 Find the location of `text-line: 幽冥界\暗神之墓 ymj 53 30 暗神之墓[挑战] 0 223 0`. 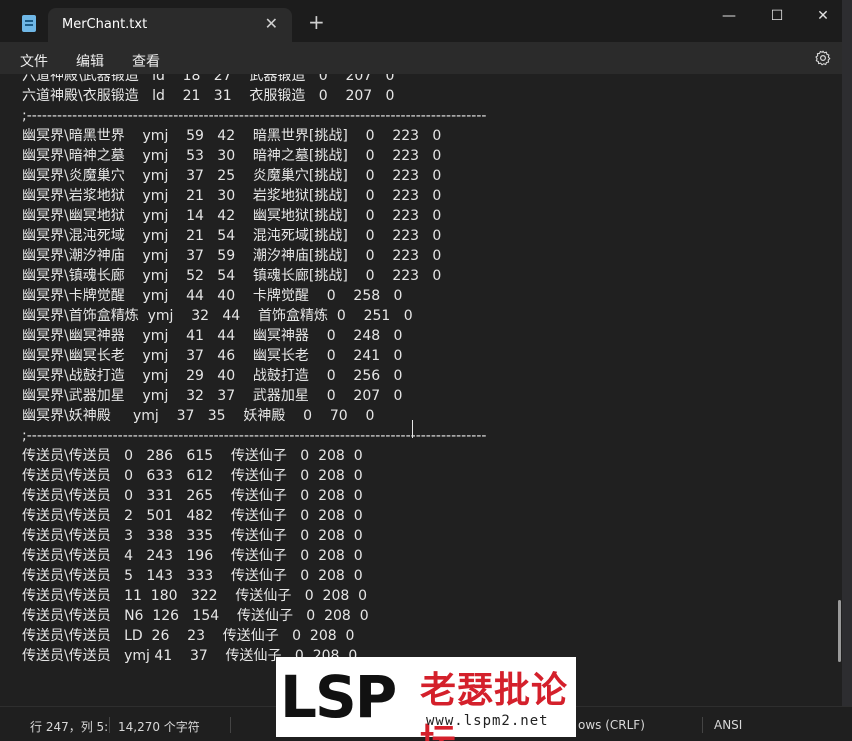

text-line: 幽冥界\暗神之墓 ymj 53 30 暗神之墓[挑战] 0 223 0 is located at coordinates (232, 156).